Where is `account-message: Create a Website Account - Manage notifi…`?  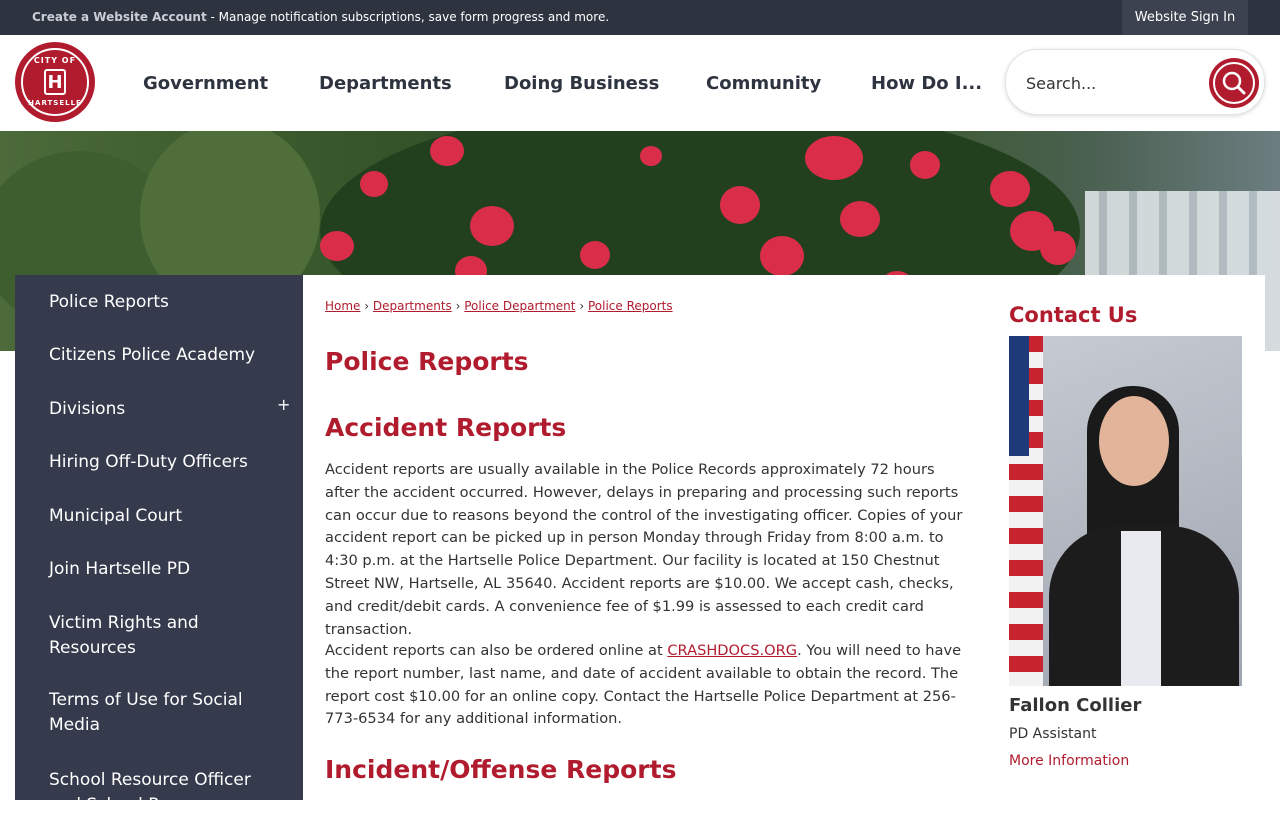
account-message: Create a Website Account - Manage notifi… is located at coordinates (320, 17).